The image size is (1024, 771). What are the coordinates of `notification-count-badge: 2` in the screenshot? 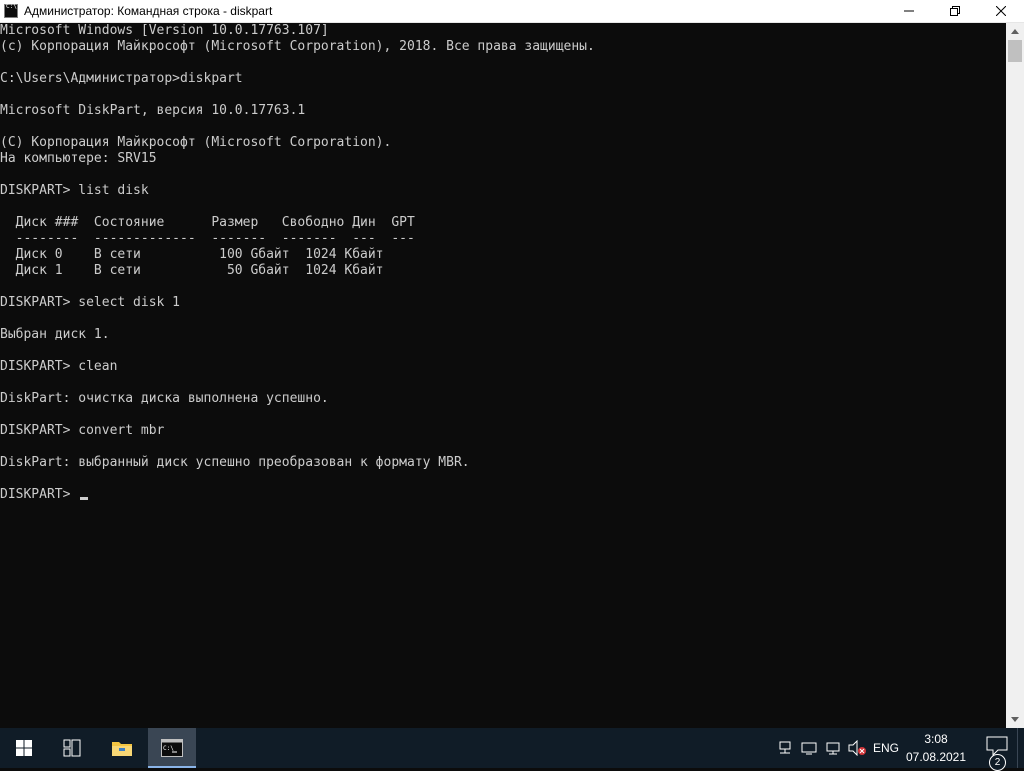 It's located at (997, 762).